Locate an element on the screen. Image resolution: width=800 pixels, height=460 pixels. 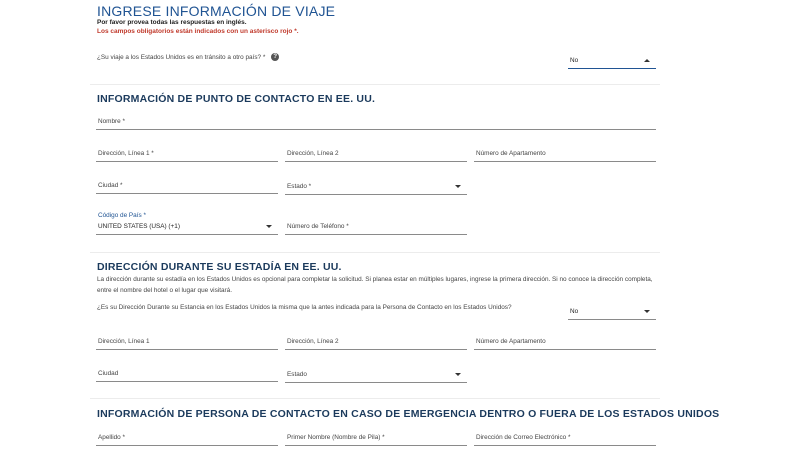
contact-apt-field: Número de Apartamento is located at coordinates (565, 152).